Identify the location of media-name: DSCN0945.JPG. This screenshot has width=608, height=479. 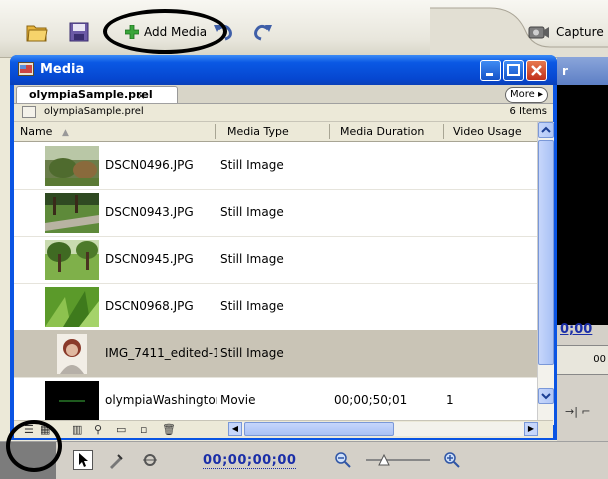
(149, 259).